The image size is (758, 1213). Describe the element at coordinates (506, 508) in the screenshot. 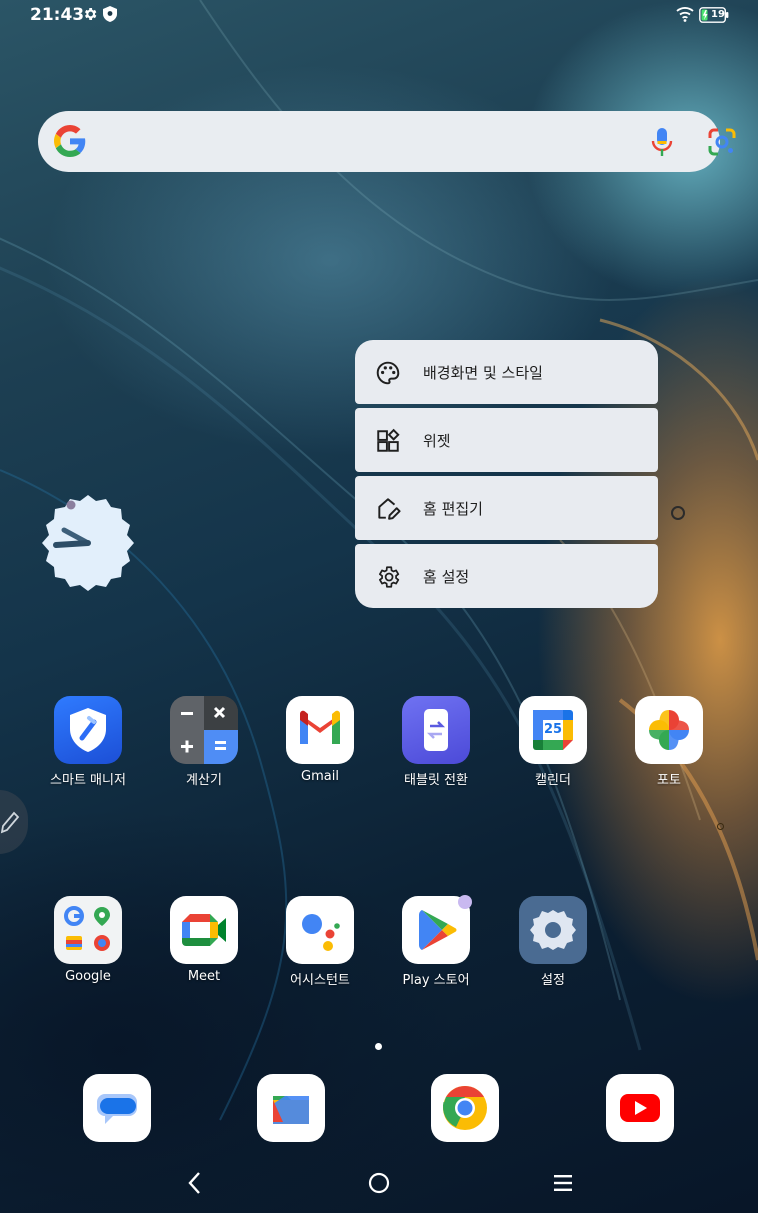

I see `menu-item-home-editor: 홈 편집기` at that location.